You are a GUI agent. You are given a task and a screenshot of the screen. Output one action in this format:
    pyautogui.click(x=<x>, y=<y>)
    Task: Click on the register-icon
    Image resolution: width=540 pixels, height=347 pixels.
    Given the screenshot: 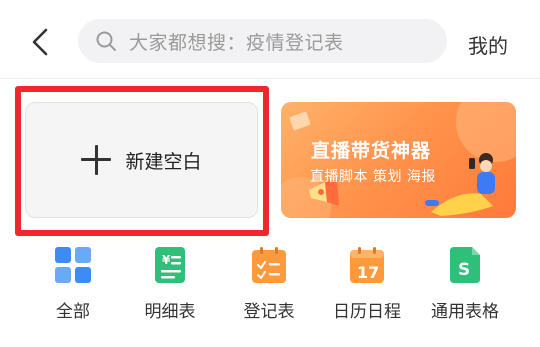 What is the action you would take?
    pyautogui.click(x=269, y=265)
    